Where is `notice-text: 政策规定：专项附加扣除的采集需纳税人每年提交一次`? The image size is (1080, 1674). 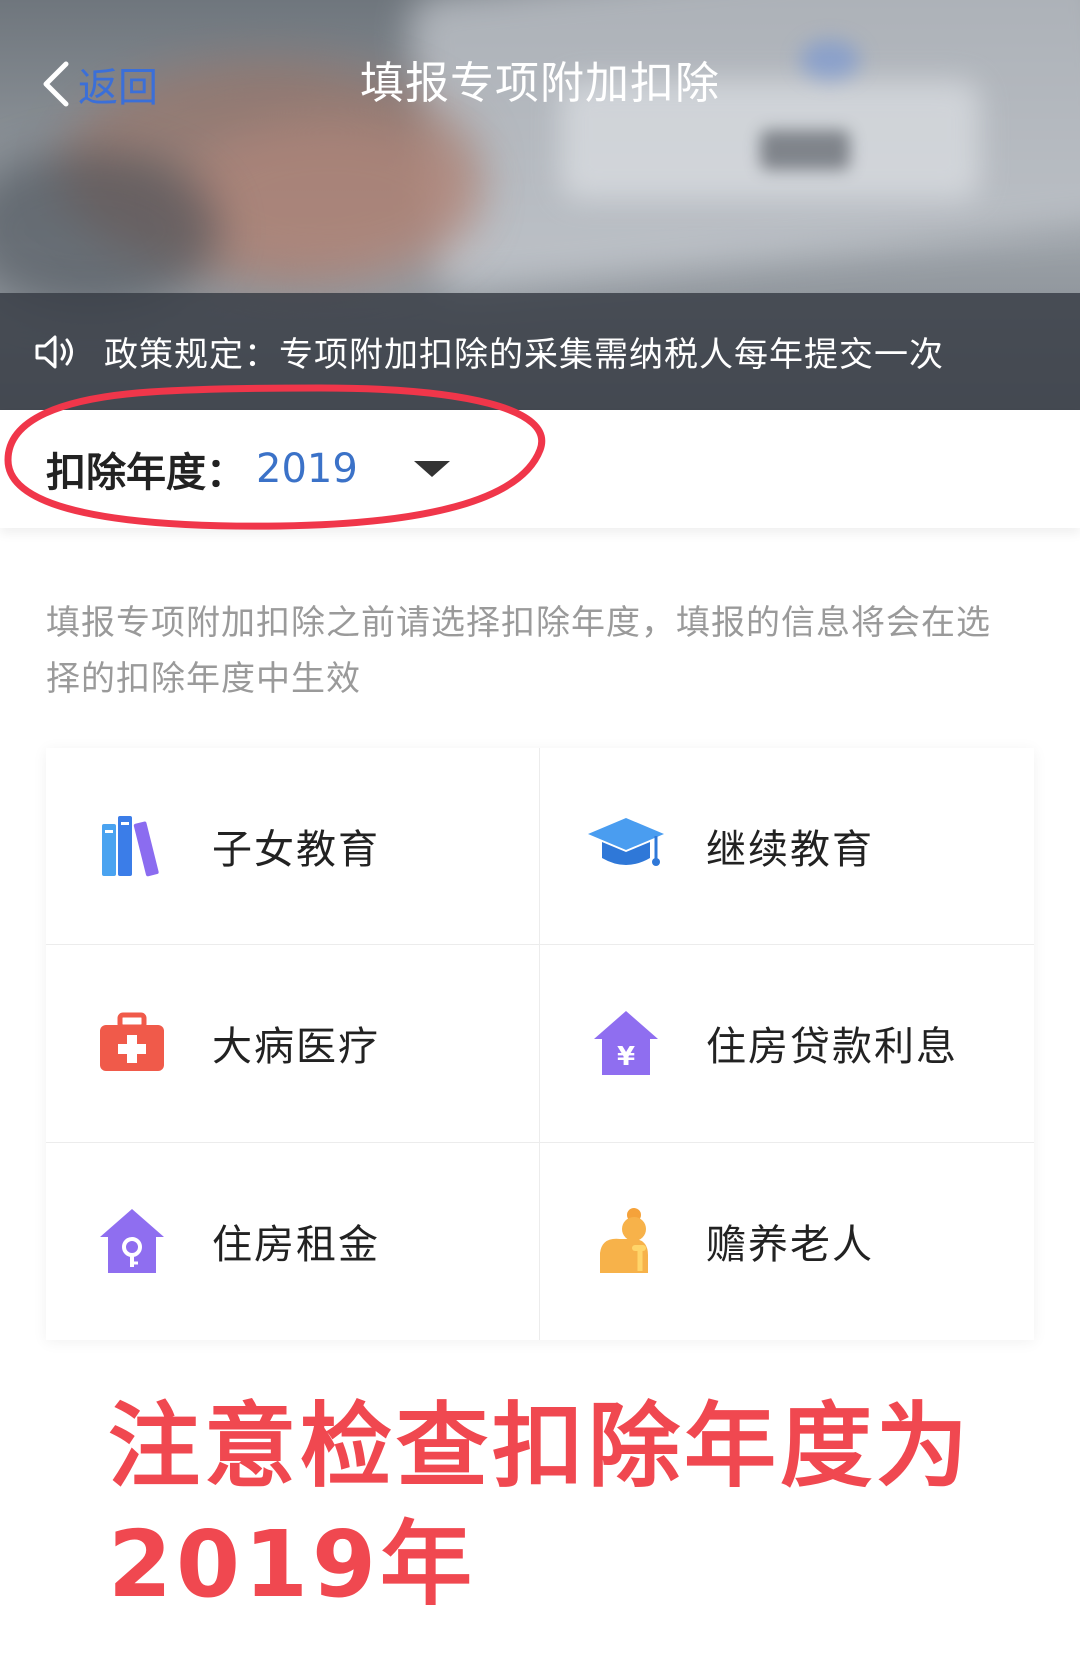
notice-text: 政策规定：专项附加扣除的采集需纳税人每年提交一次 is located at coordinates (524, 355).